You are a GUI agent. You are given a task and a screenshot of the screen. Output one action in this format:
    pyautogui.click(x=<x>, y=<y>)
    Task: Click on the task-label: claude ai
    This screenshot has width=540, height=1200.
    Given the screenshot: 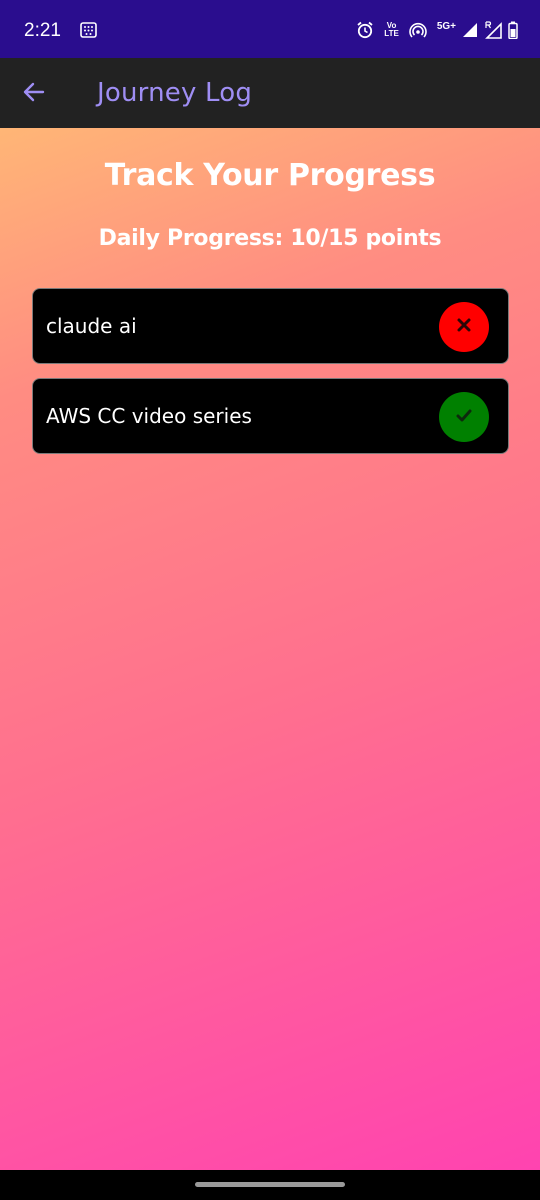 What is the action you would take?
    pyautogui.click(x=91, y=326)
    